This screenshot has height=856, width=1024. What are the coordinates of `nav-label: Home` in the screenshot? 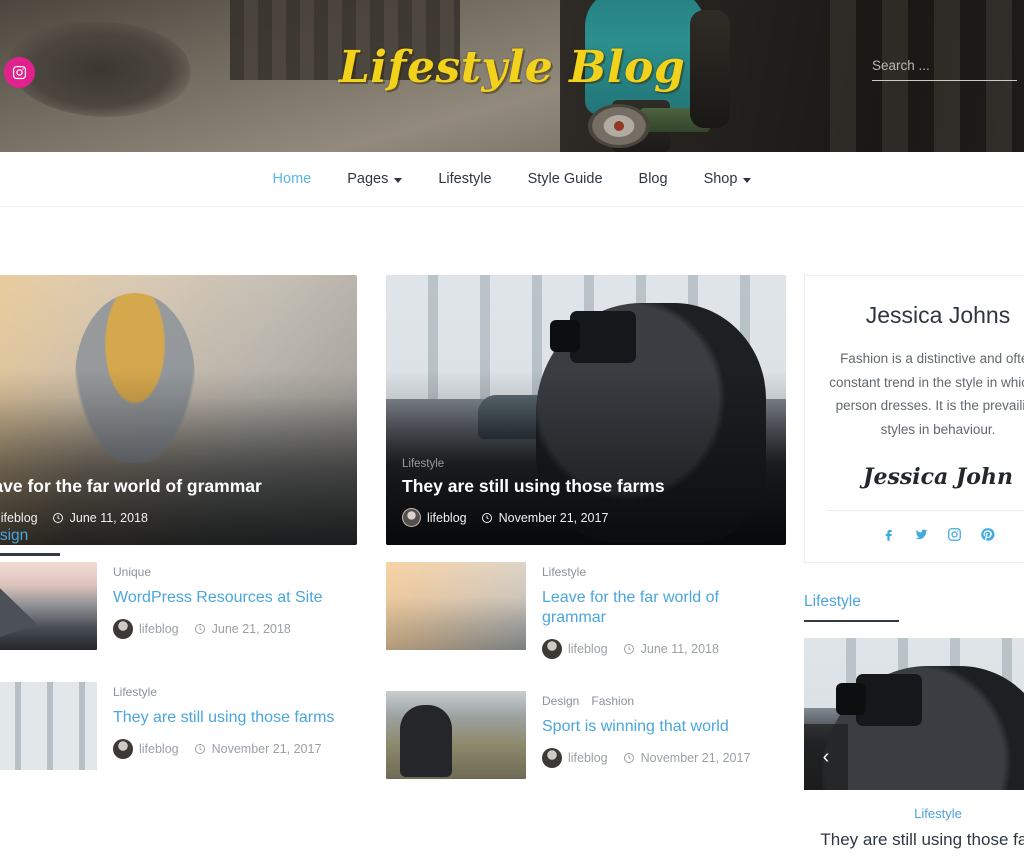 It's located at (292, 179).